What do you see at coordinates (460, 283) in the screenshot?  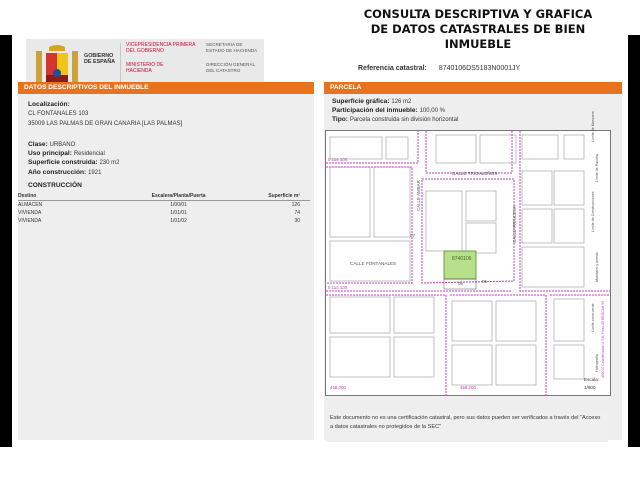 I see `parcel-number-2: 06` at bounding box center [460, 283].